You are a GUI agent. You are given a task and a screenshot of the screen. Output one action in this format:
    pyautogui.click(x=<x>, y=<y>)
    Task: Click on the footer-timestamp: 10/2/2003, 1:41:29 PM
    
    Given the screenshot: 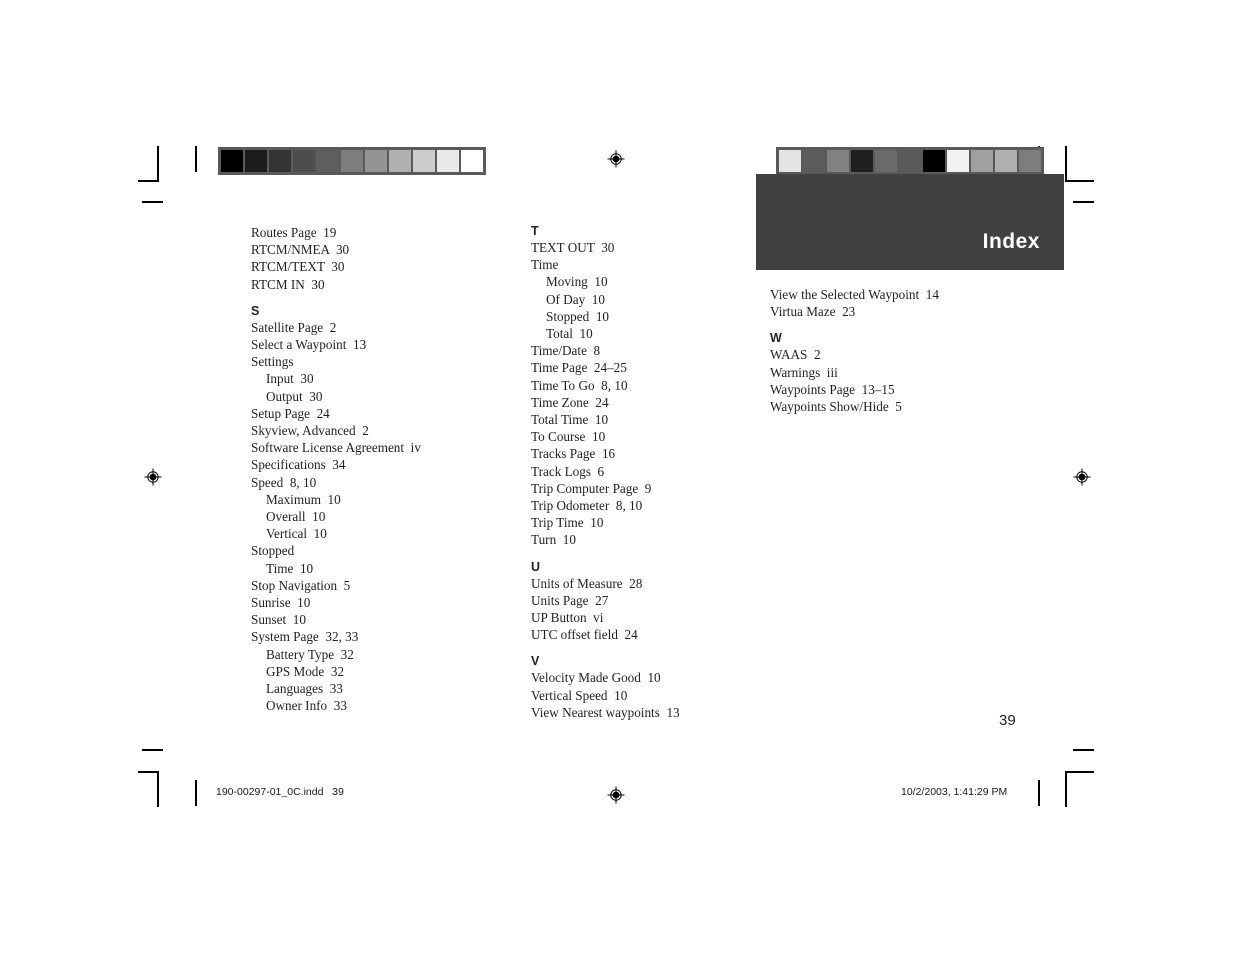 What is the action you would take?
    pyautogui.click(x=954, y=792)
    